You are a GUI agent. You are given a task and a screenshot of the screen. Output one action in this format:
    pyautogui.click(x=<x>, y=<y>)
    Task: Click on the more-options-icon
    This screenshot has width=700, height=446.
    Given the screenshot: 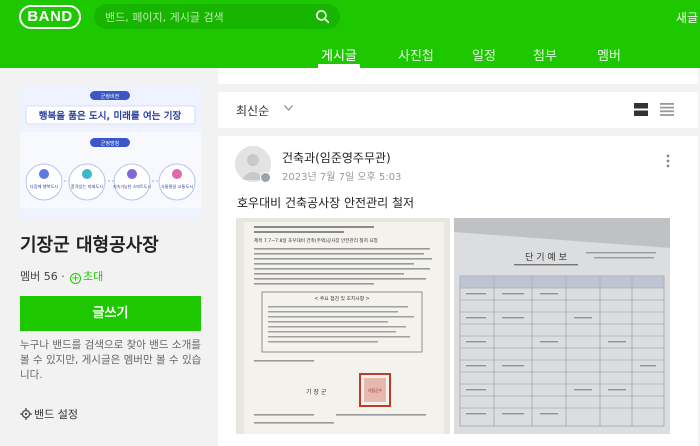 What is the action you would take?
    pyautogui.click(x=668, y=161)
    